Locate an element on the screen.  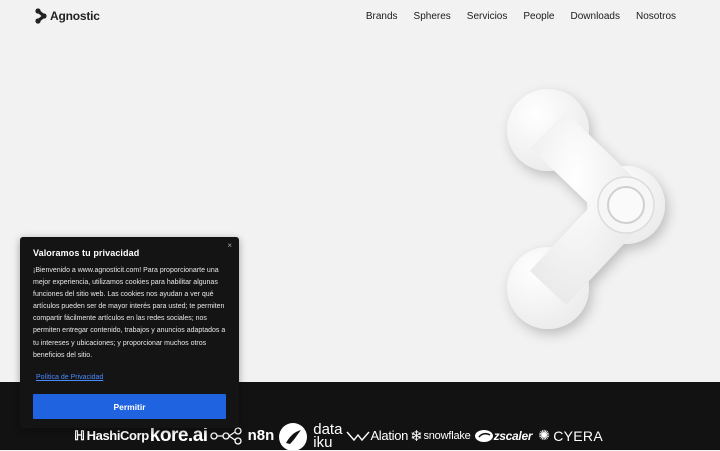
close-icon: × is located at coordinates (229, 245).